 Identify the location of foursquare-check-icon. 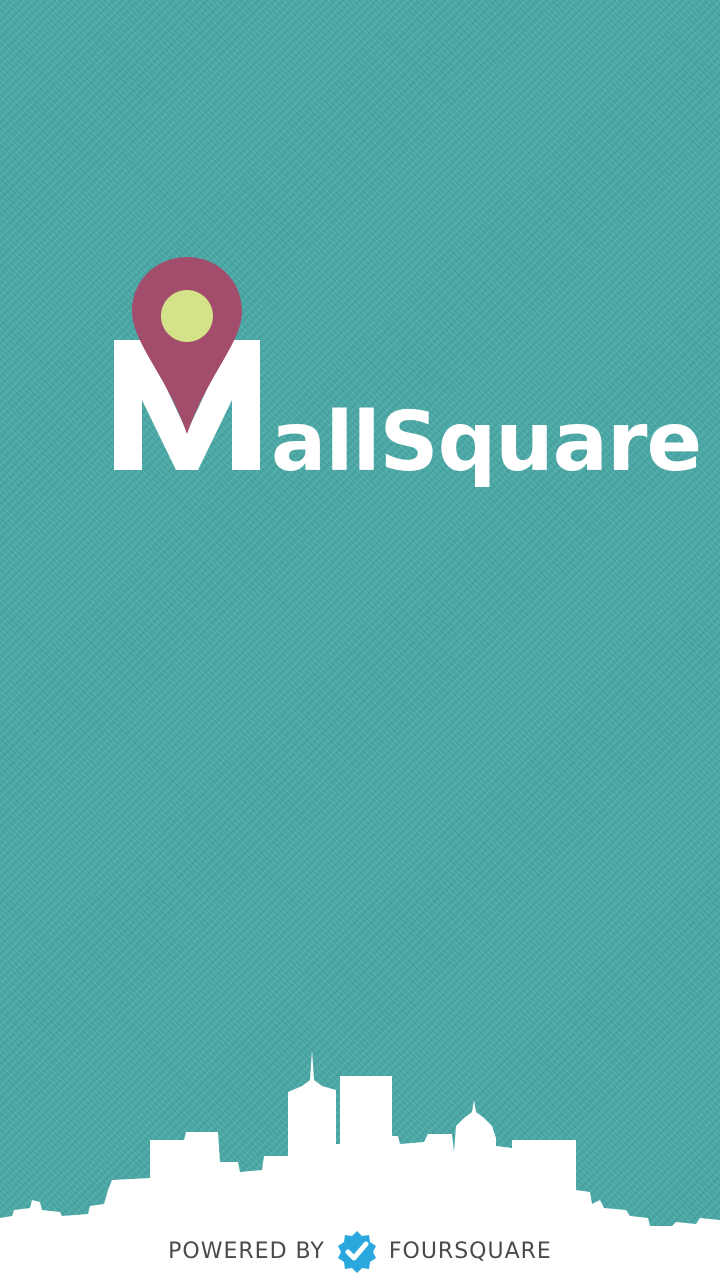
(356, 1252).